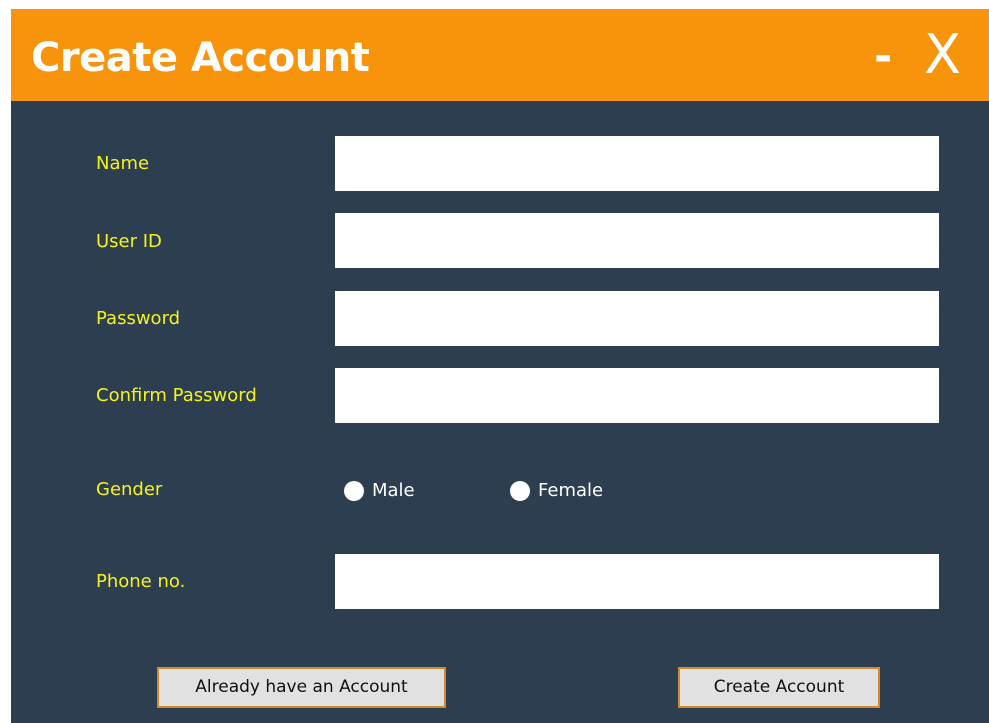 The width and height of the screenshot is (989, 723). What do you see at coordinates (141, 581) in the screenshot?
I see `phone-label: Phone no.` at bounding box center [141, 581].